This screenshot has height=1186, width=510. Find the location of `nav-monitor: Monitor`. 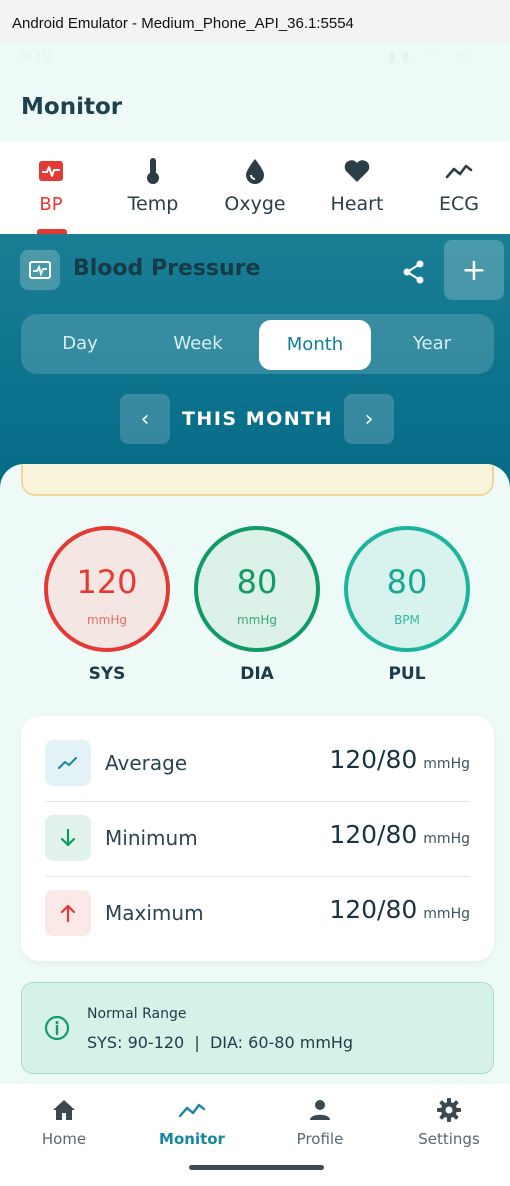

nav-monitor: Monitor is located at coordinates (192, 1122).